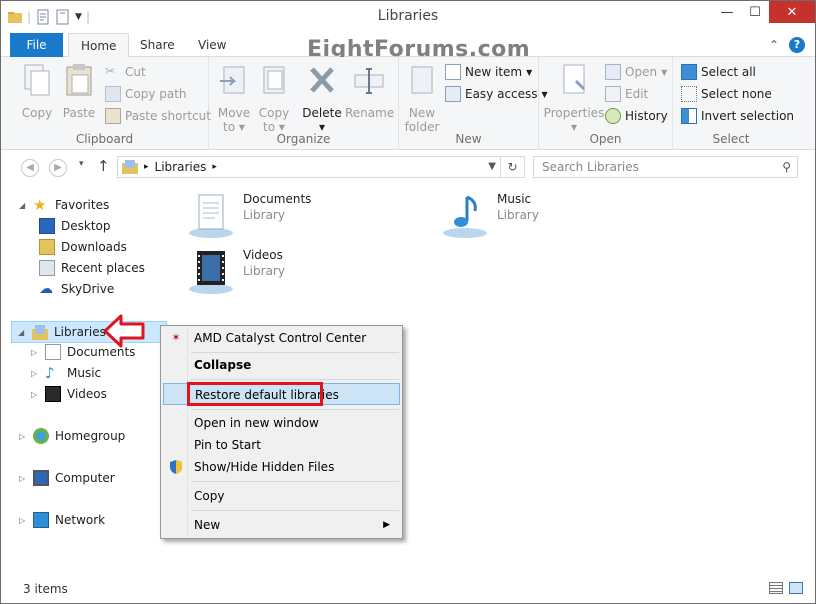 Image resolution: width=816 pixels, height=604 pixels. Describe the element at coordinates (67, 478) in the screenshot. I see `nav-computer: ▷ Computer` at that location.